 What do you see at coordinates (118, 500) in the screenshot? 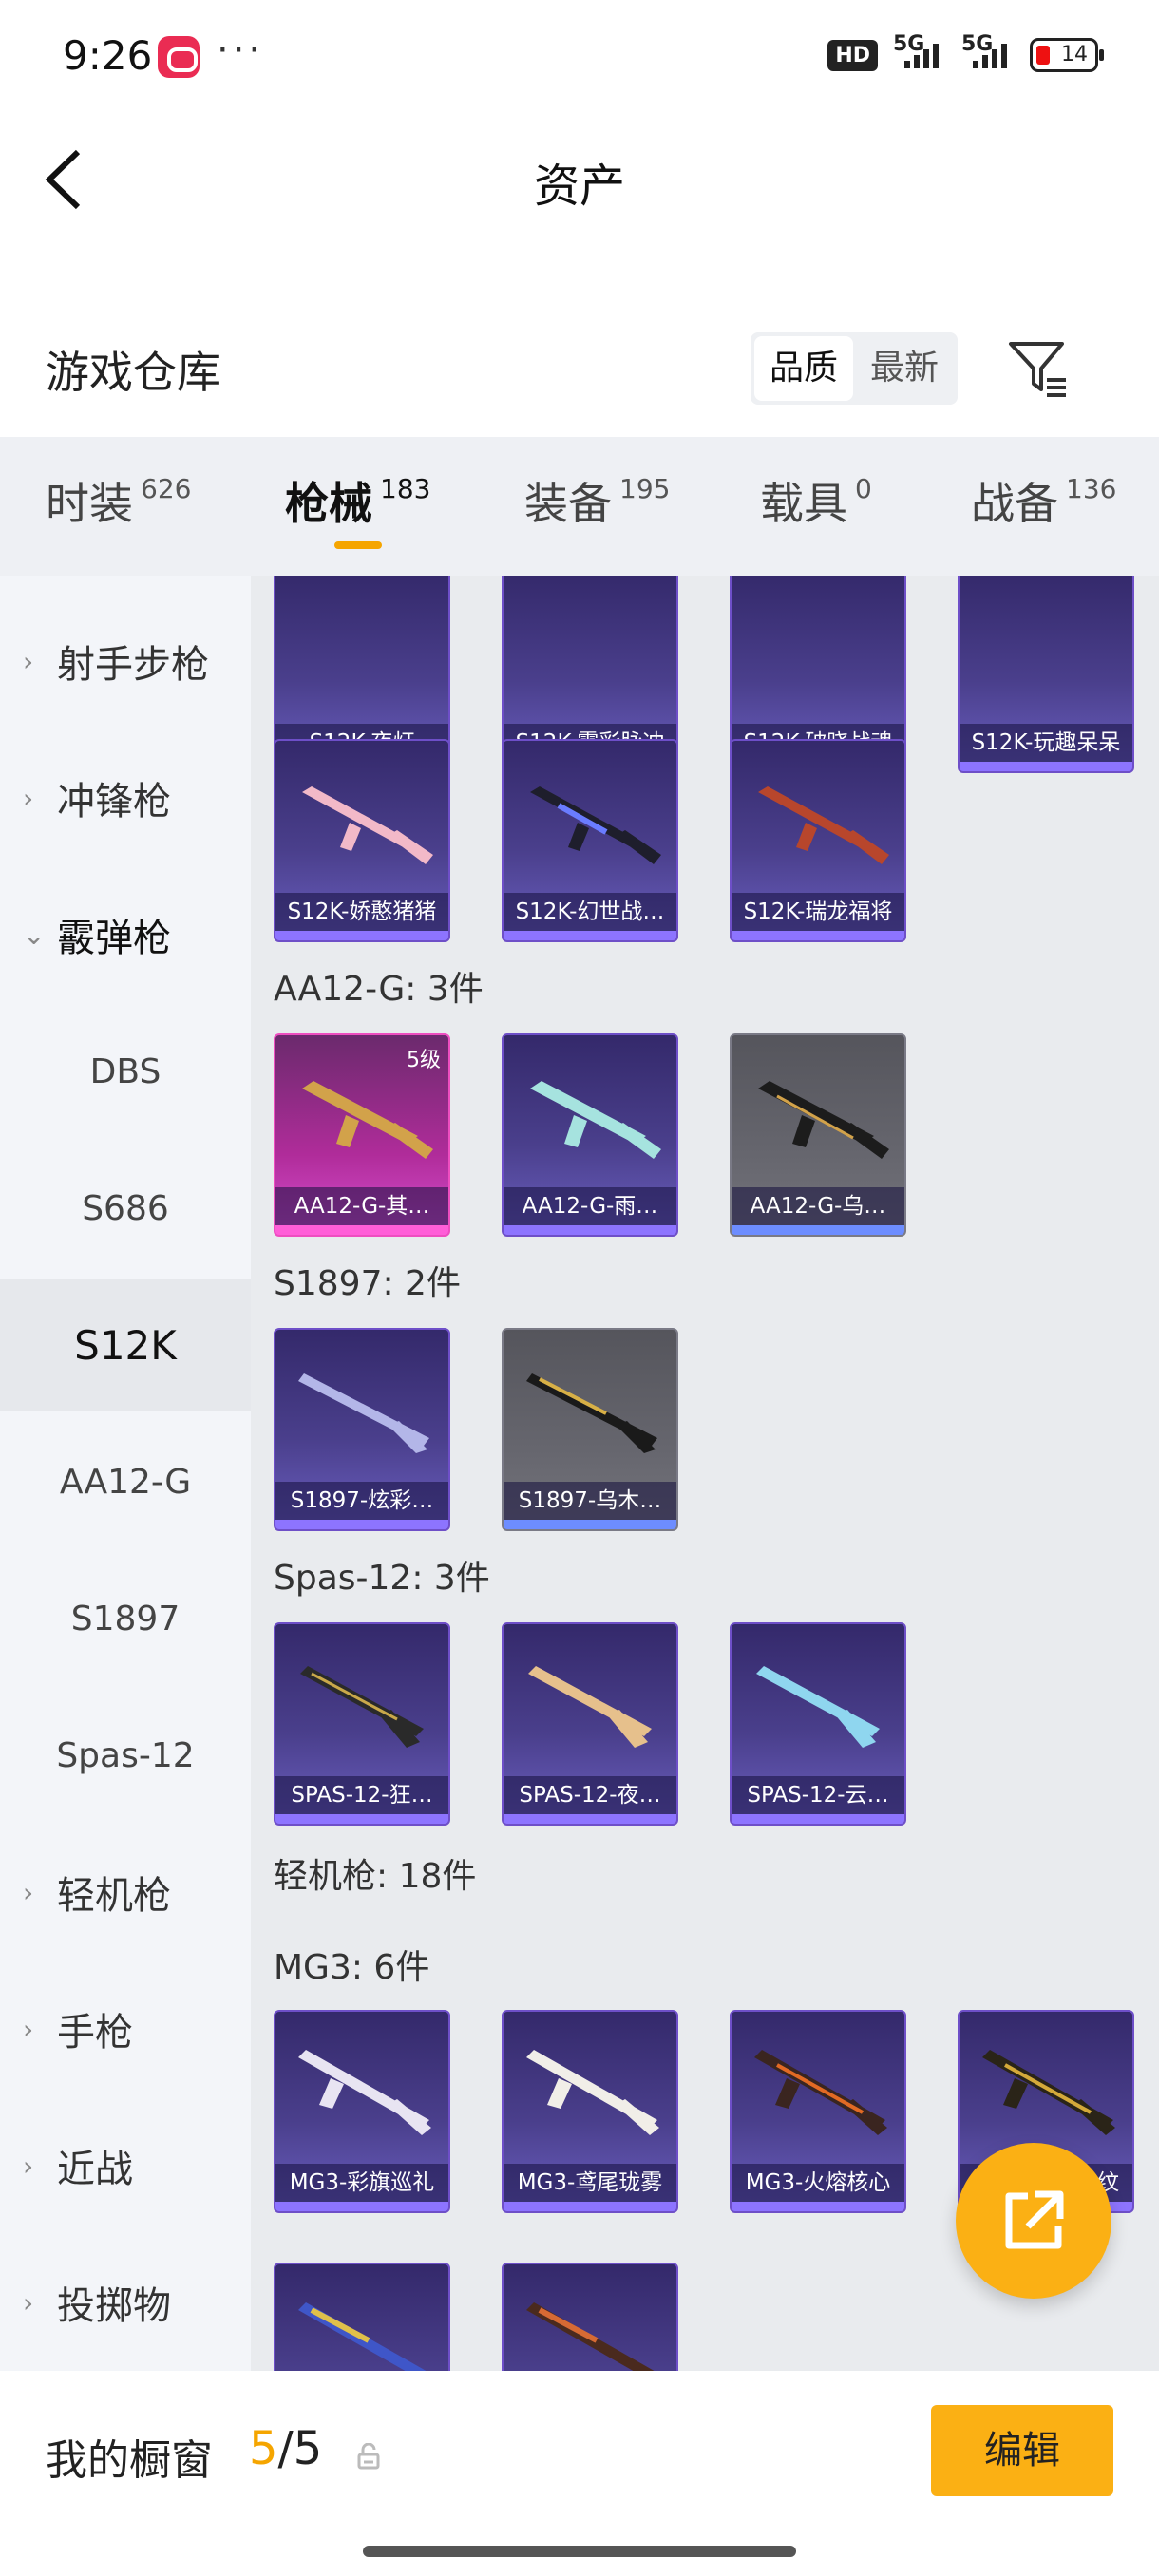
I see `tab-fashion: 时装 626` at bounding box center [118, 500].